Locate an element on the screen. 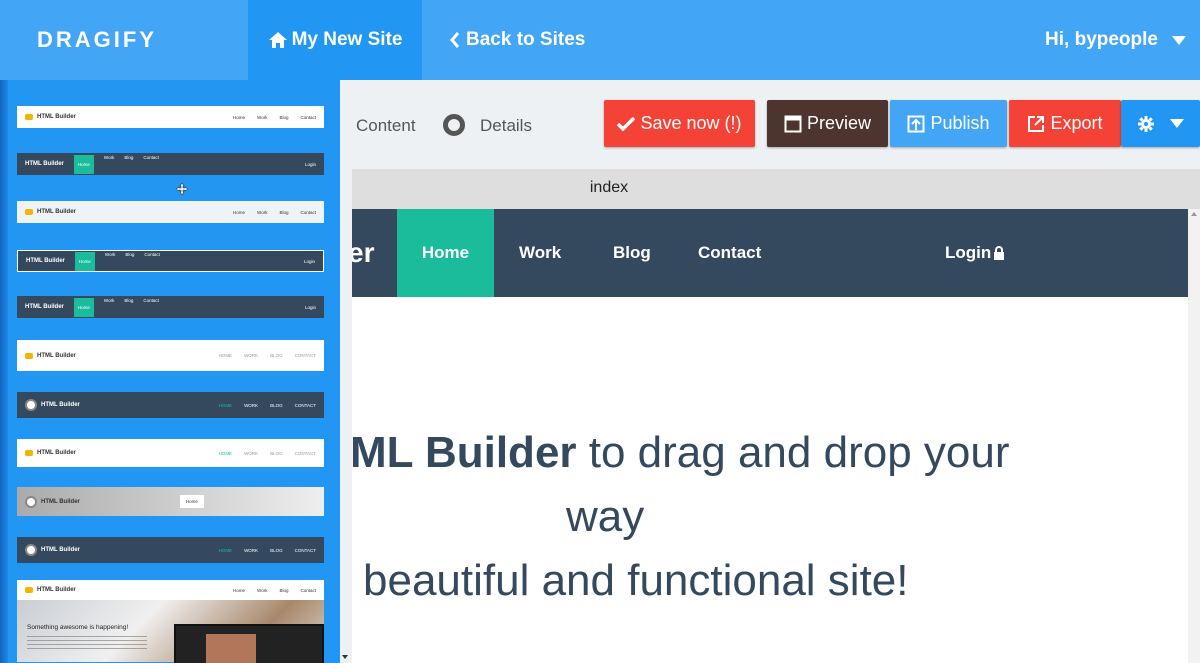 This screenshot has width=1200, height=663. preview-button: Preview is located at coordinates (827, 123).